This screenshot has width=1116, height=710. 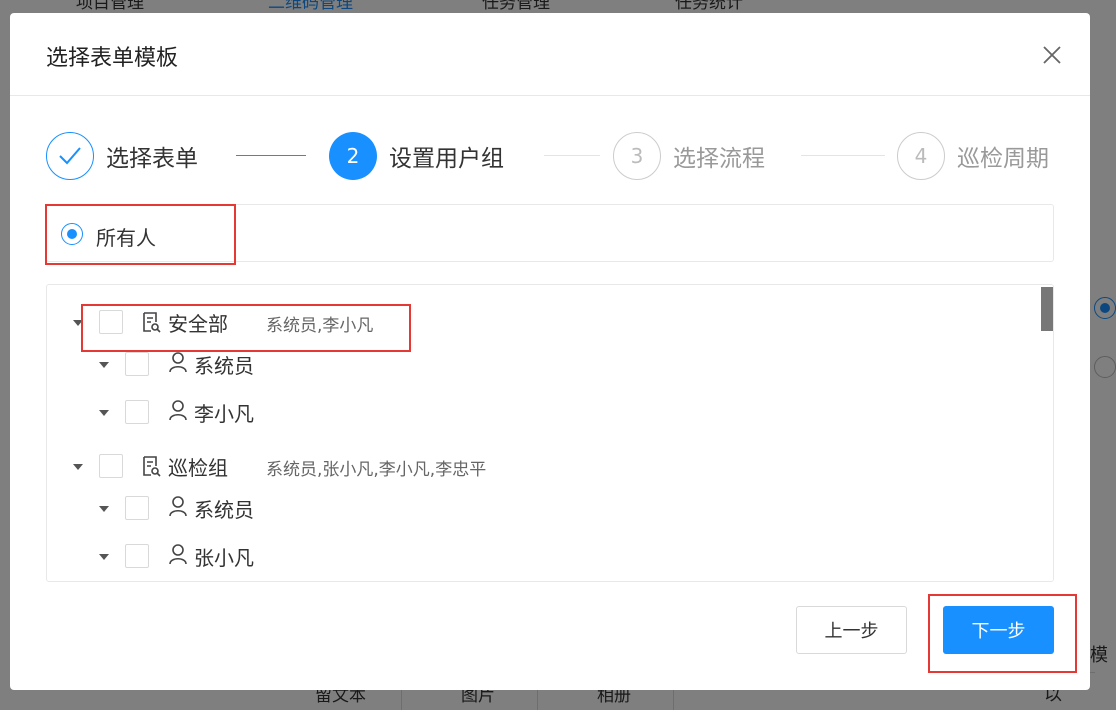 I want to click on step-select-form: 选择表单, so click(x=122, y=156).